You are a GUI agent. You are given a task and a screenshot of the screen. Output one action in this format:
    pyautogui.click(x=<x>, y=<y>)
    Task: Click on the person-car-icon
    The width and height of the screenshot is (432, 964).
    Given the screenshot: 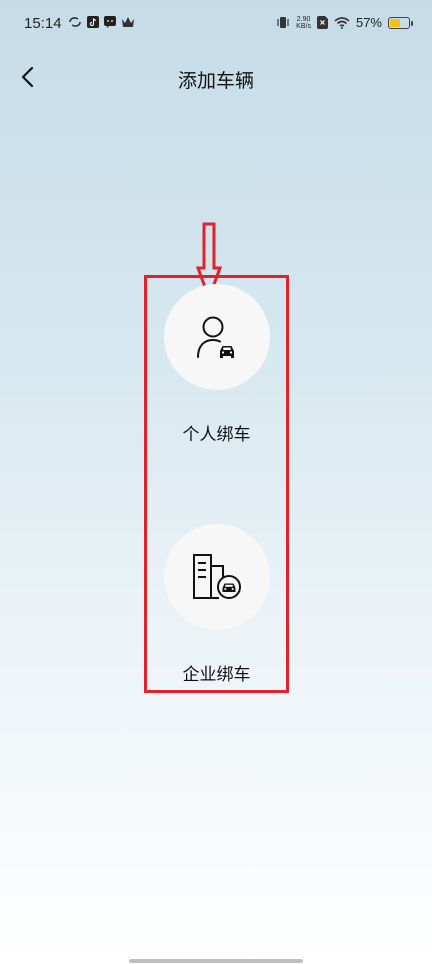 What is the action you would take?
    pyautogui.click(x=215, y=337)
    